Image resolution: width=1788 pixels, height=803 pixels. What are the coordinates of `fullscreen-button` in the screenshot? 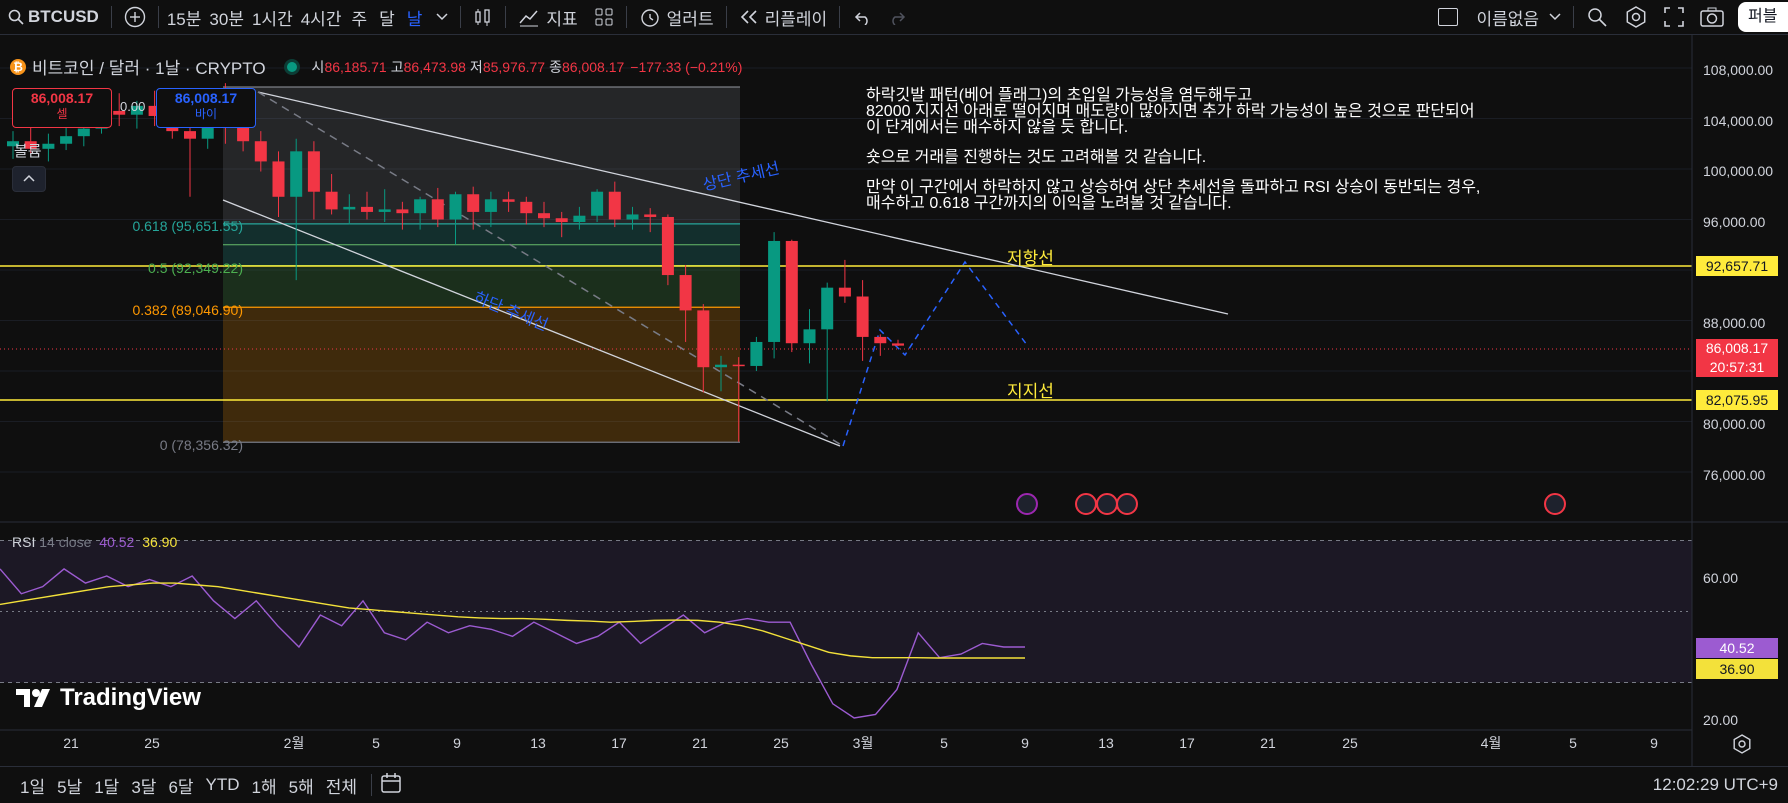 It's located at (1674, 17).